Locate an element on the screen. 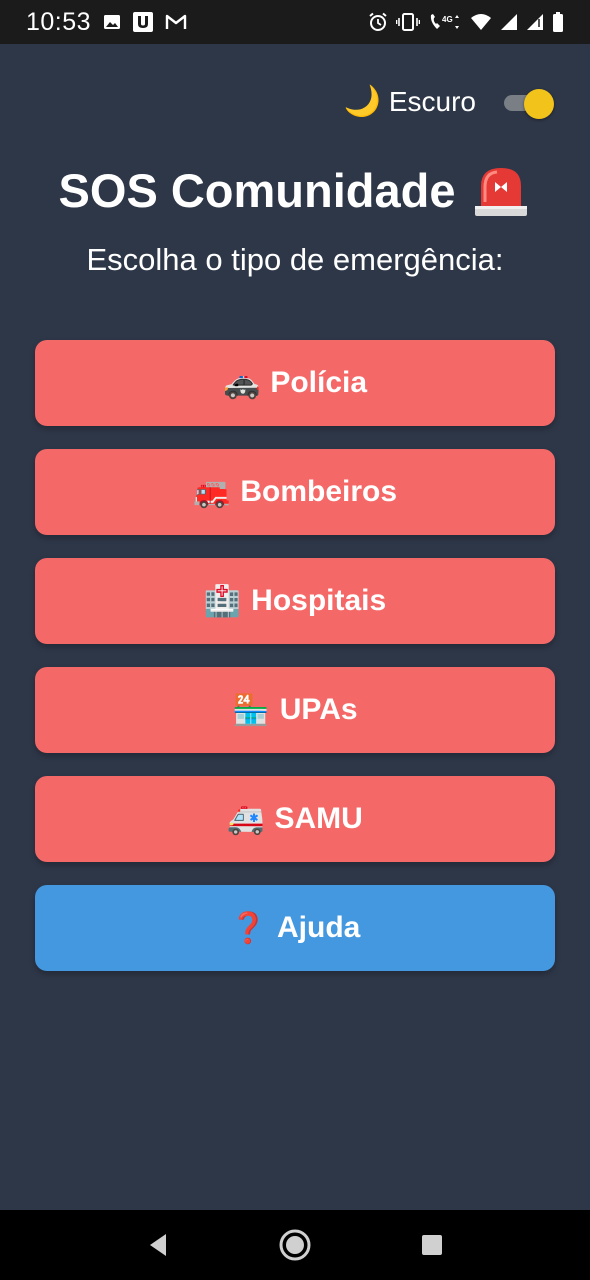 This screenshot has height=1280, width=590. police-button: 🚓 Polícia is located at coordinates (295, 383).